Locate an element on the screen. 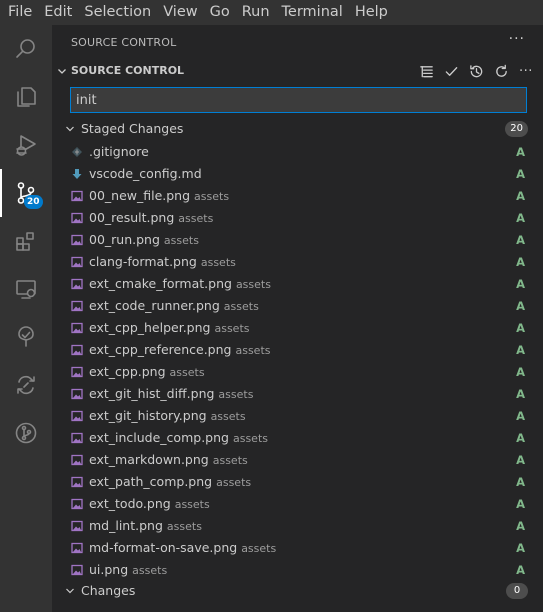 This screenshot has width=543, height=612. scm-toolbar: ··· is located at coordinates (476, 71).